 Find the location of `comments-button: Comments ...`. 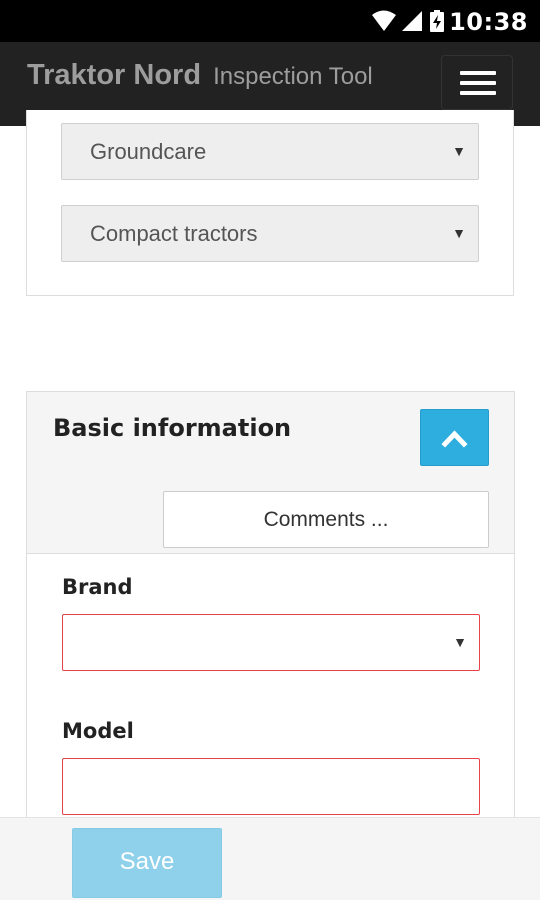

comments-button: Comments ... is located at coordinates (326, 519).